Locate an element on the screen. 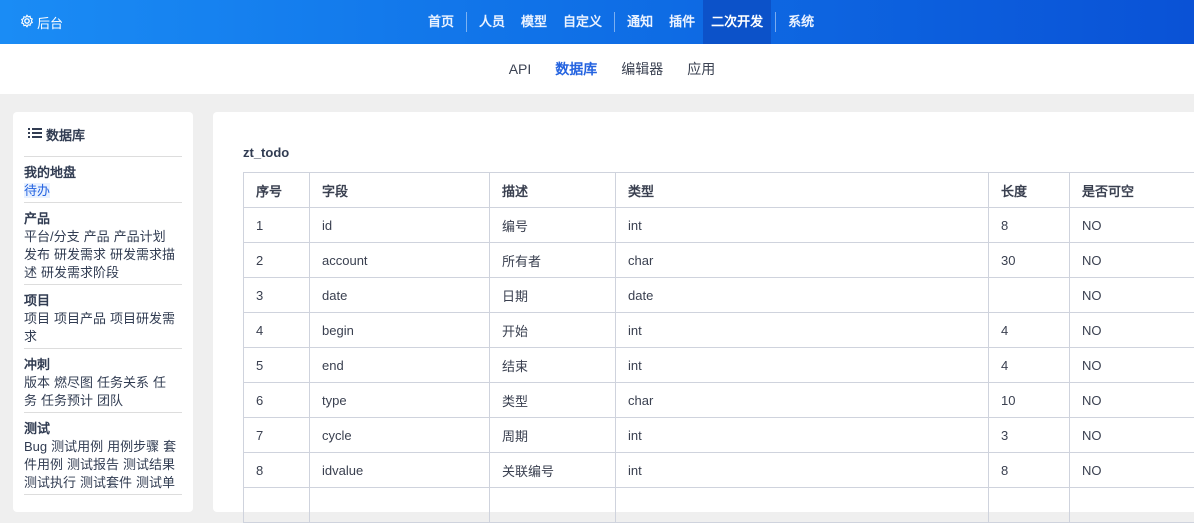  nav-item: 人员 is located at coordinates (492, 22).